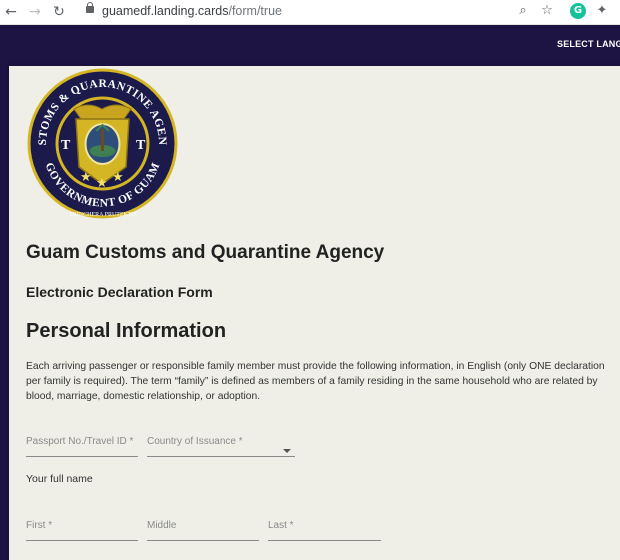 This screenshot has width=620, height=560. I want to click on full-name-heading: Your full name, so click(59, 479).